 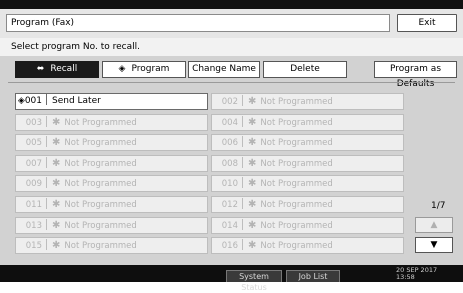 I want to click on program-slot: 014 ✱ Not Programmed, so click(x=307, y=225).